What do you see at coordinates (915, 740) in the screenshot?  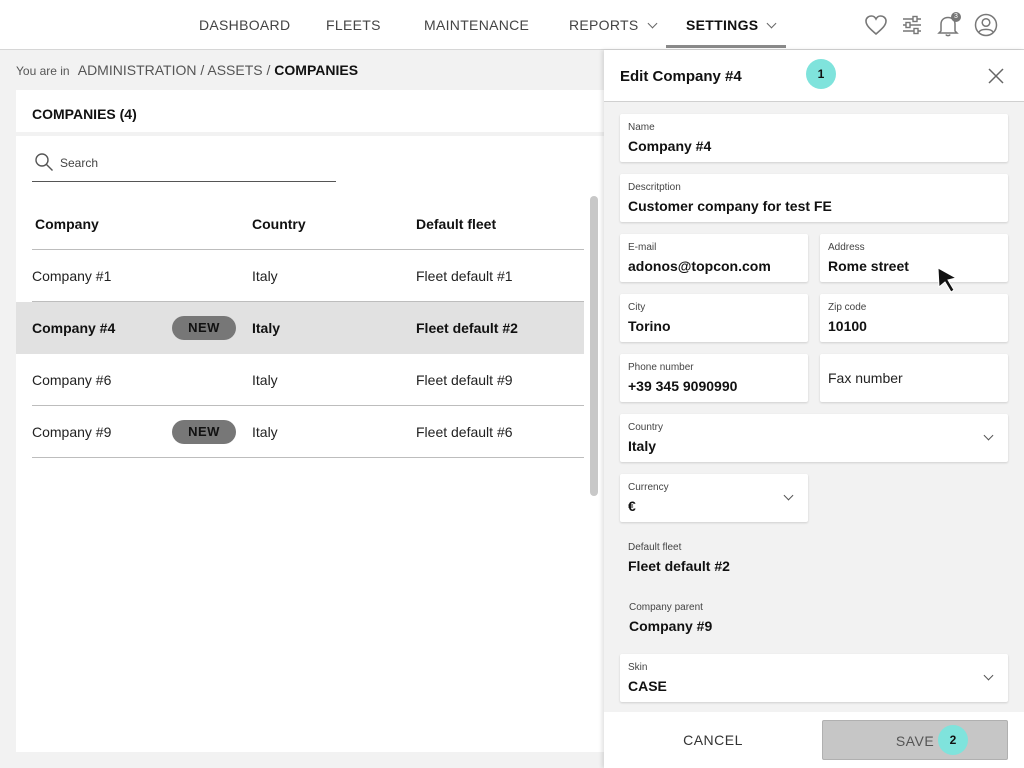 I see `save-button: SAVE` at bounding box center [915, 740].